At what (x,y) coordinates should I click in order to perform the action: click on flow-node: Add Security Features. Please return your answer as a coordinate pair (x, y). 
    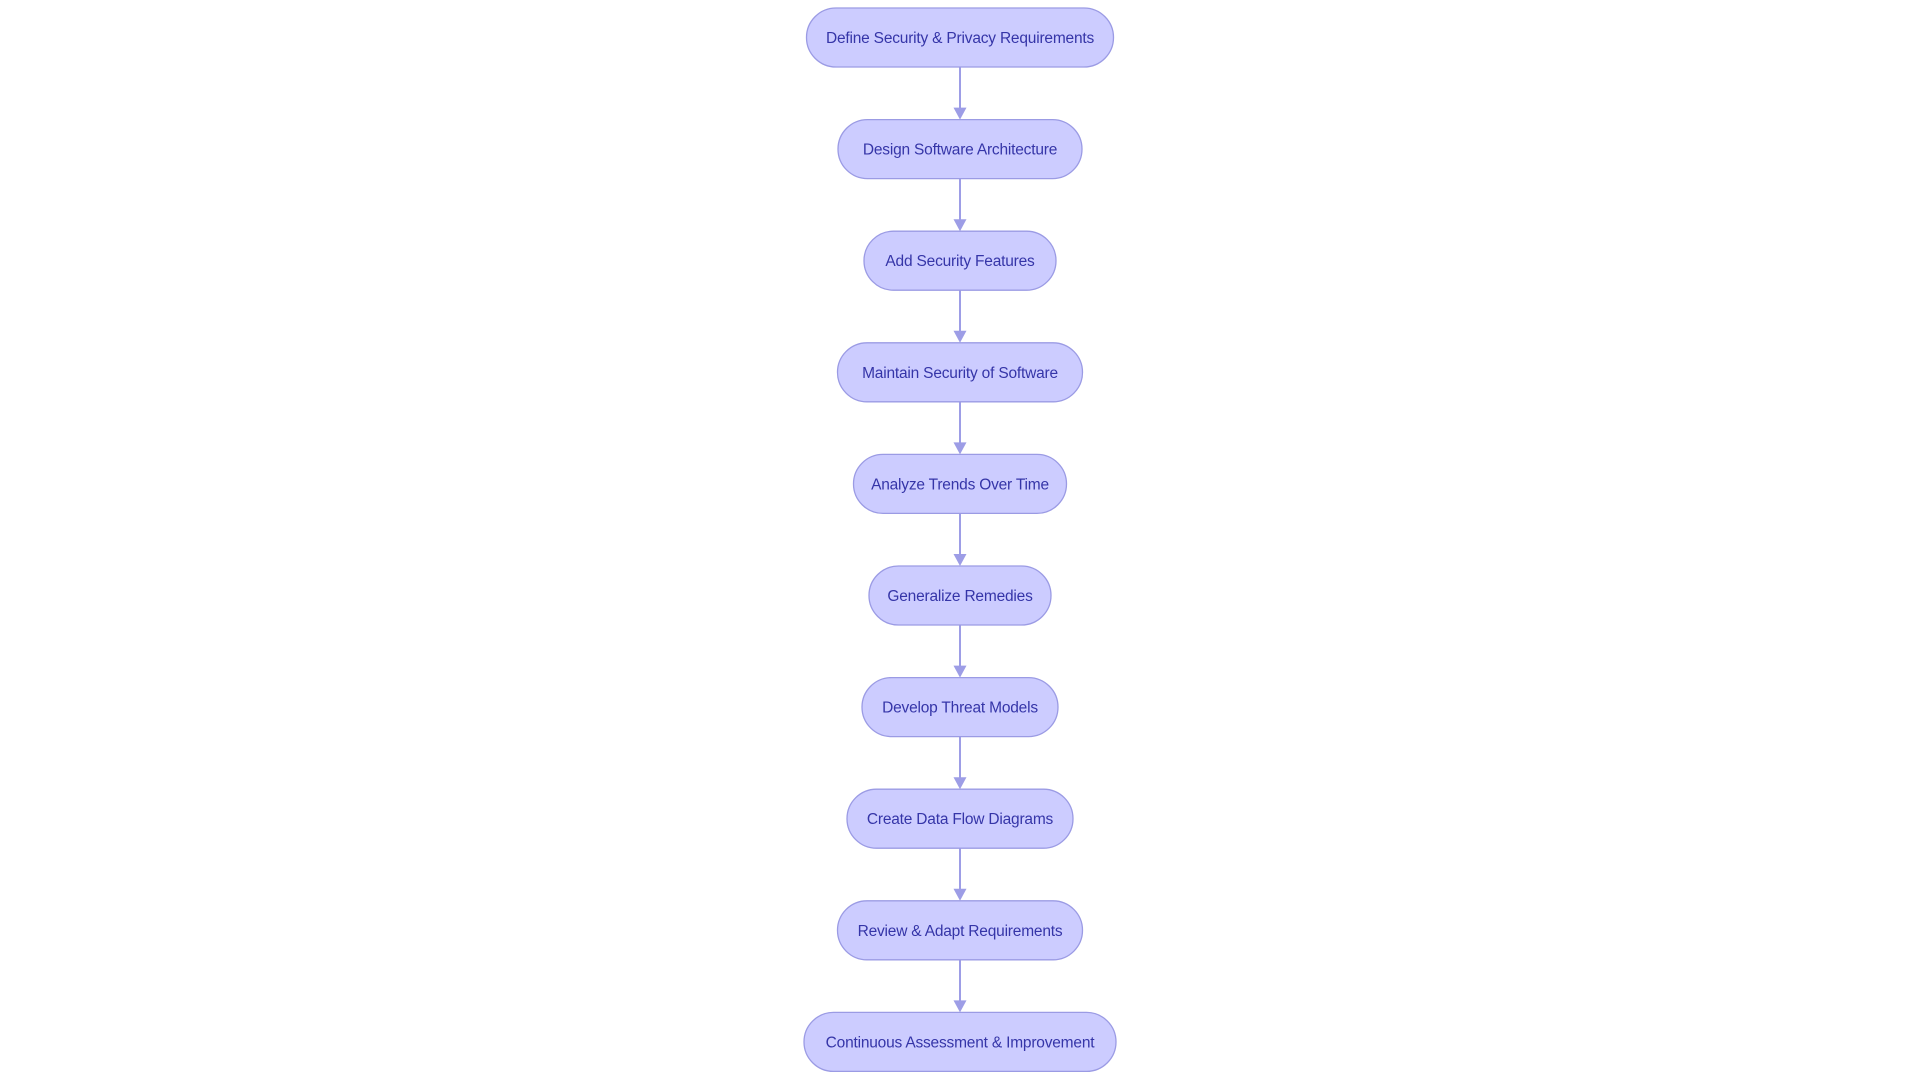
    Looking at the image, I should click on (960, 260).